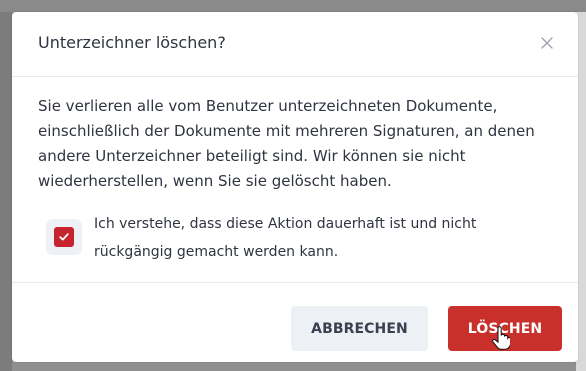 Image resolution: width=586 pixels, height=371 pixels. What do you see at coordinates (505, 328) in the screenshot?
I see `delete-button: LÖSCHEN` at bounding box center [505, 328].